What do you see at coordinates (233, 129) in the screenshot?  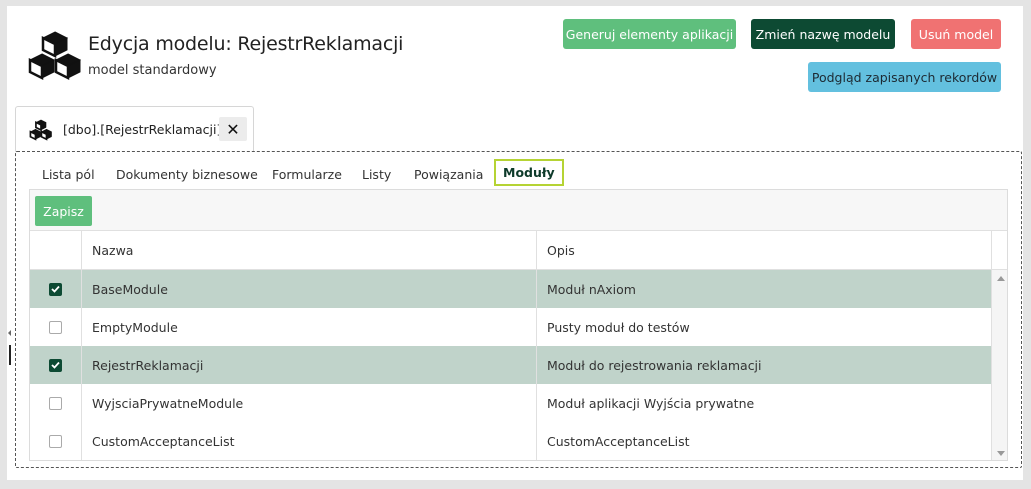 I see `close-icon: ✕` at bounding box center [233, 129].